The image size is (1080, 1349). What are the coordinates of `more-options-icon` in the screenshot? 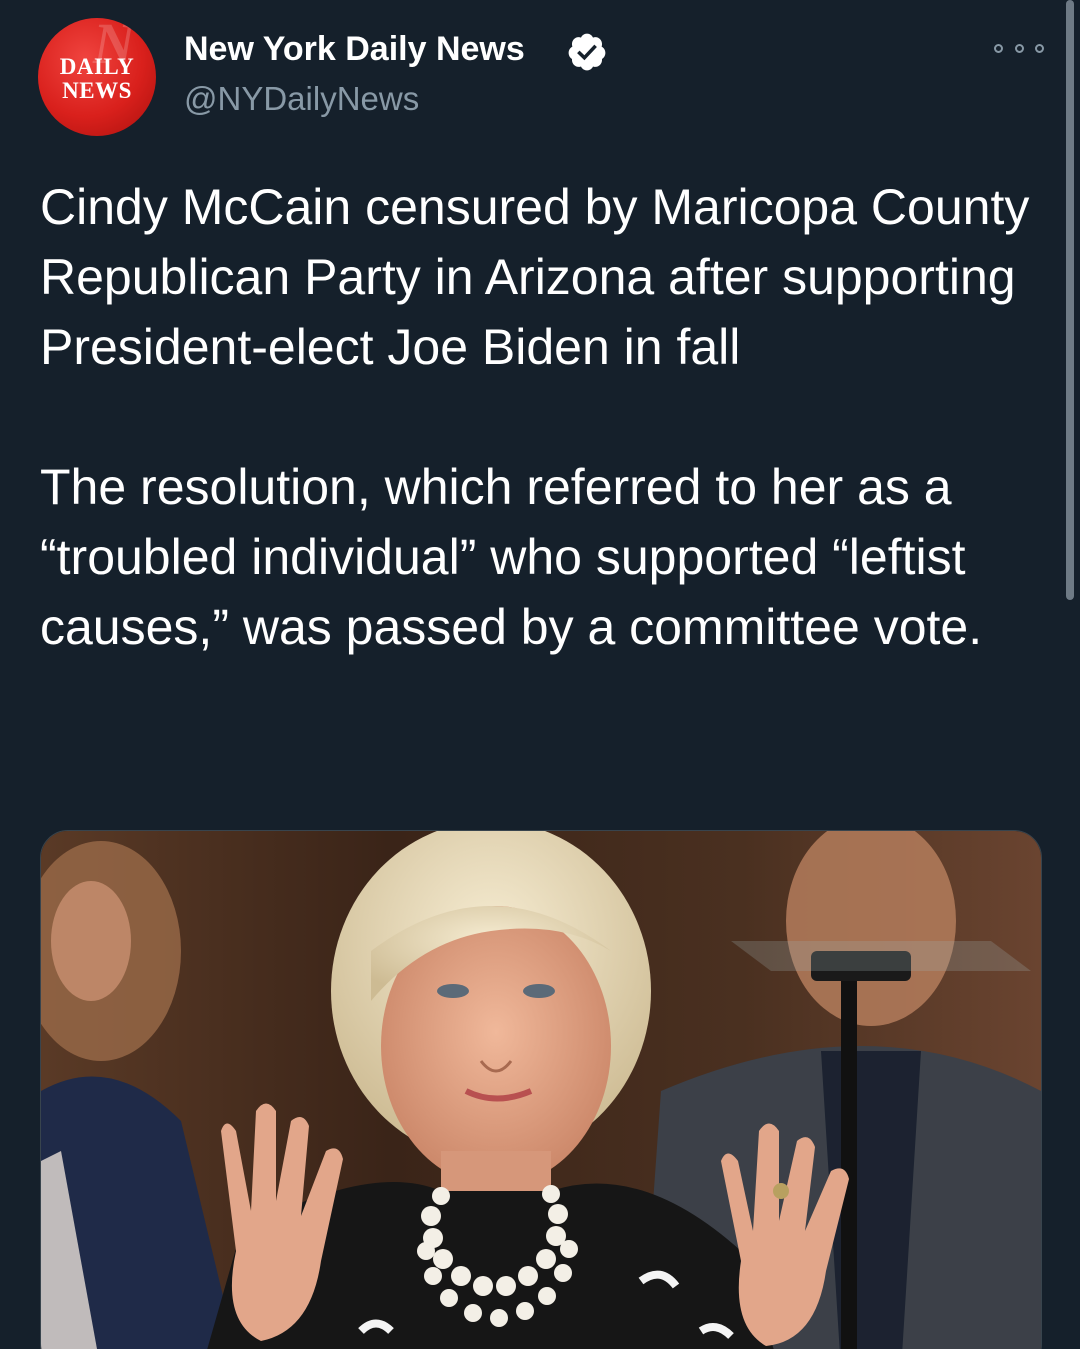 It's located at (1019, 48).